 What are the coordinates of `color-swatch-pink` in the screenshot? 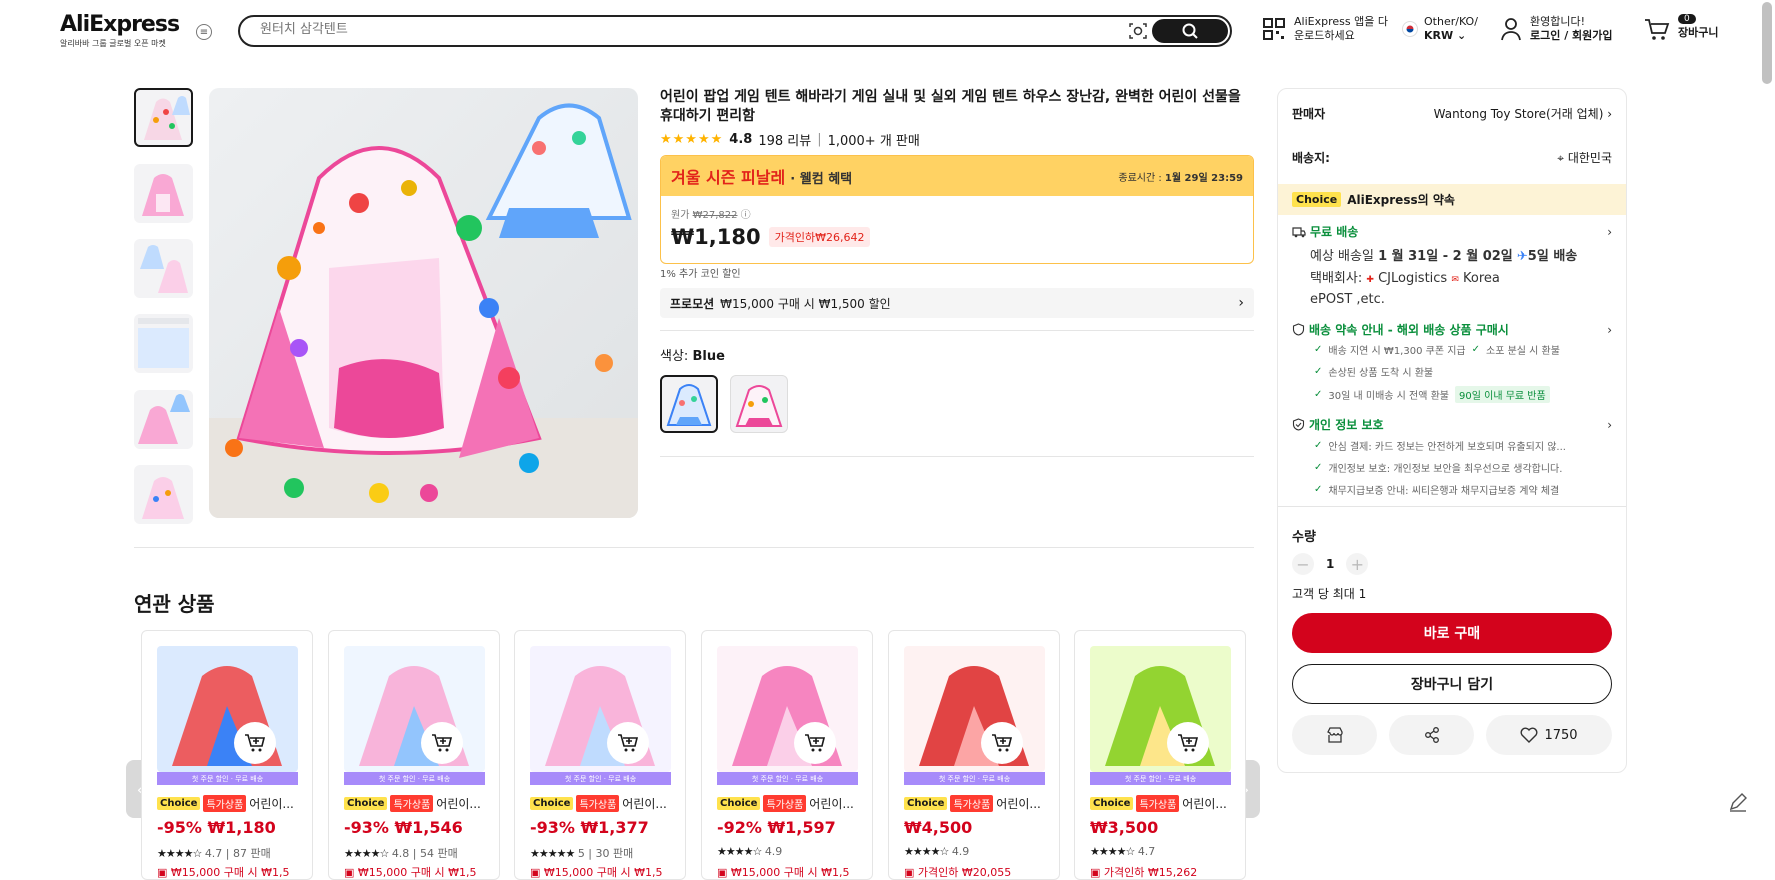 It's located at (759, 404).